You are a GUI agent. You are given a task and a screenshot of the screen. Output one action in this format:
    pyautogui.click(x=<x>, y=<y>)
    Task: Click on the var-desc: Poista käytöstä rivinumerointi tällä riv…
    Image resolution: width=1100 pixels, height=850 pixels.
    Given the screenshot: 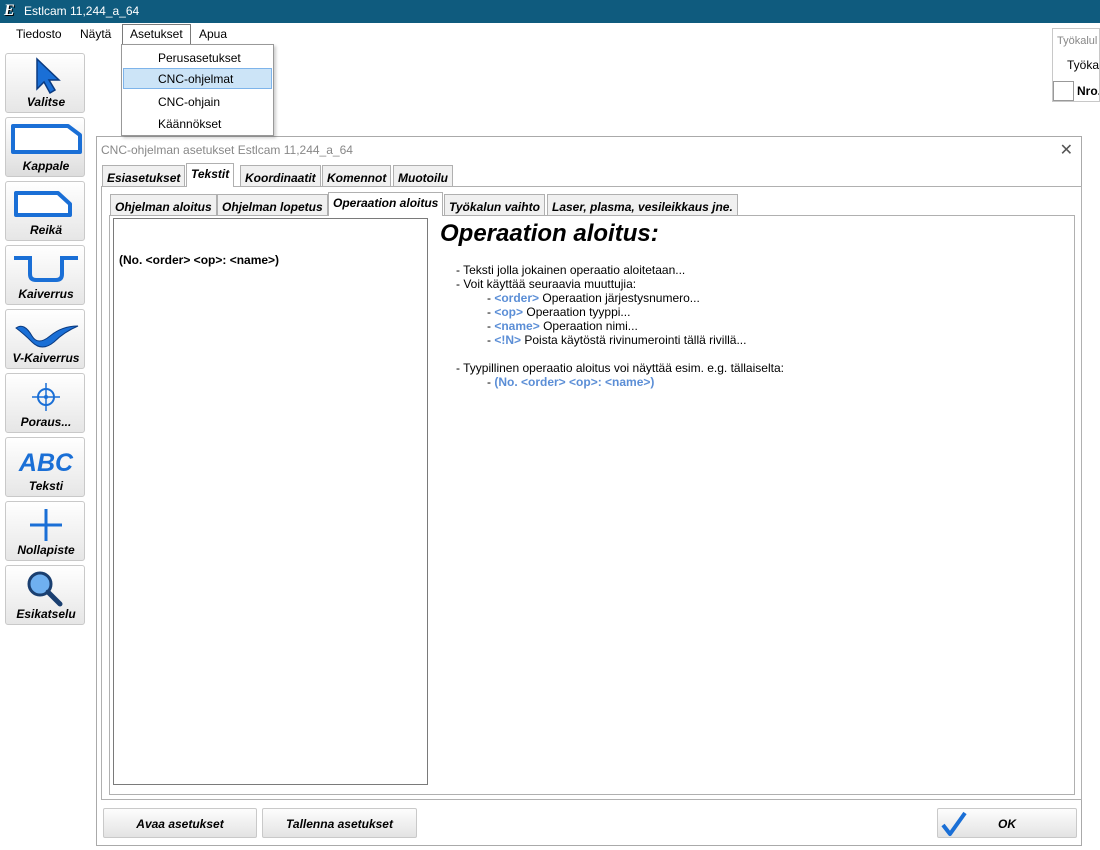 What is the action you would take?
    pyautogui.click(x=635, y=340)
    